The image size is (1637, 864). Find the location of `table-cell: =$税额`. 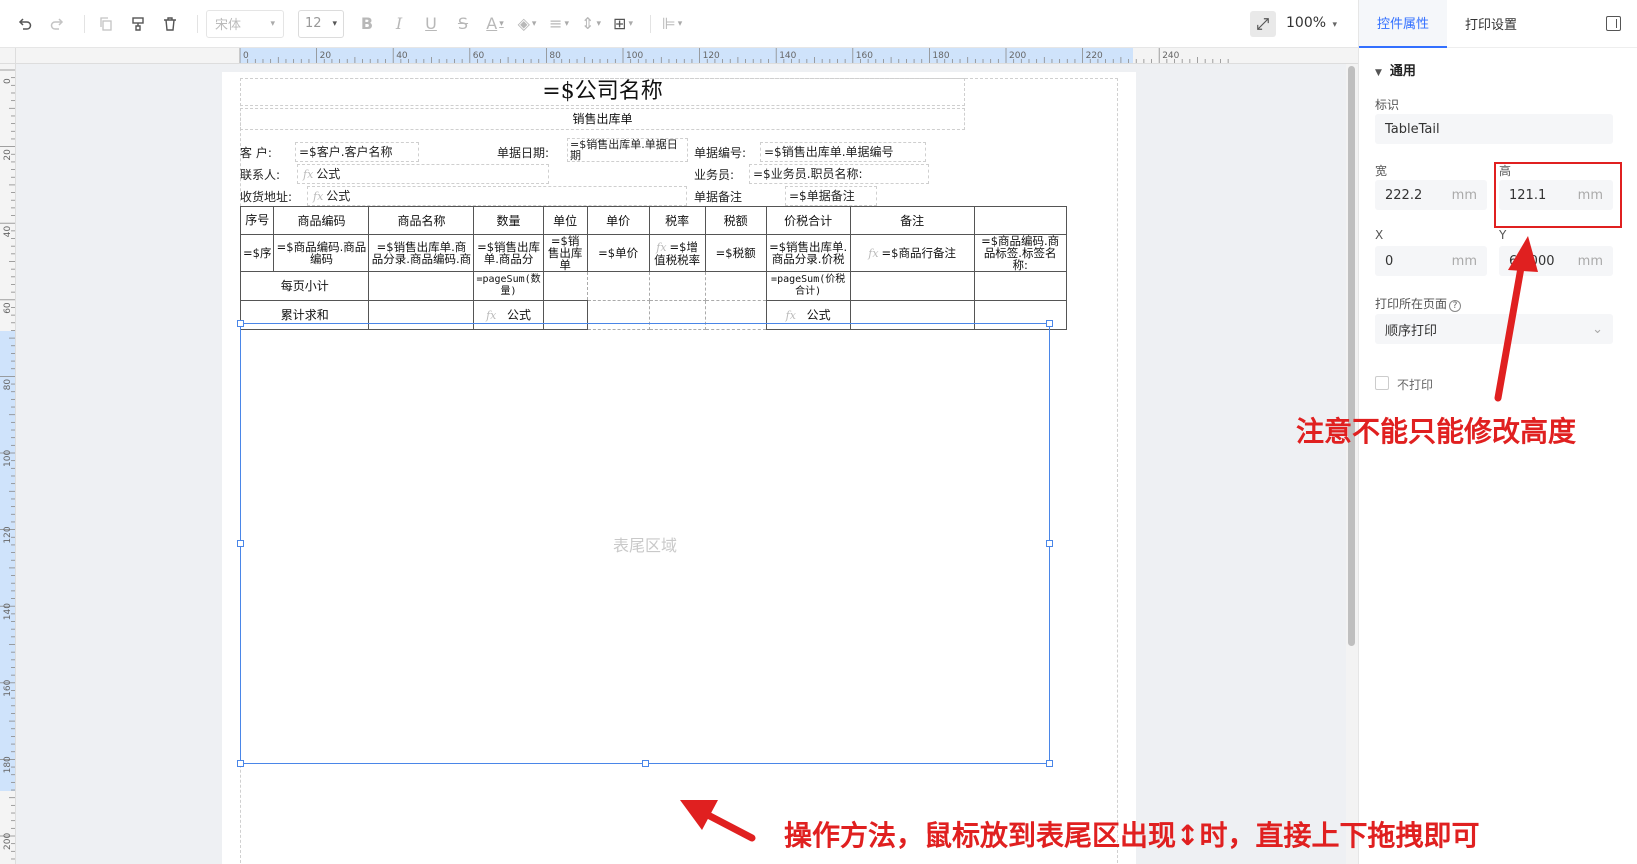

table-cell: =$税额 is located at coordinates (735, 253).